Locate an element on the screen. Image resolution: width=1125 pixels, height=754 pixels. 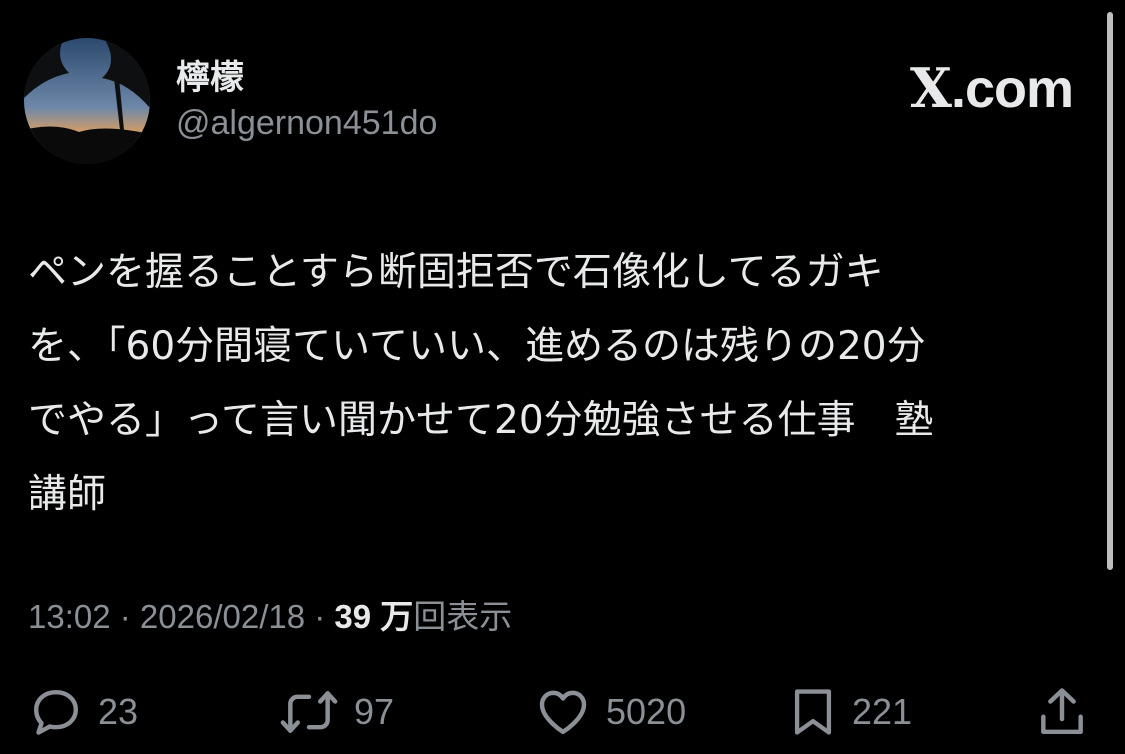
avatar is located at coordinates (87, 101).